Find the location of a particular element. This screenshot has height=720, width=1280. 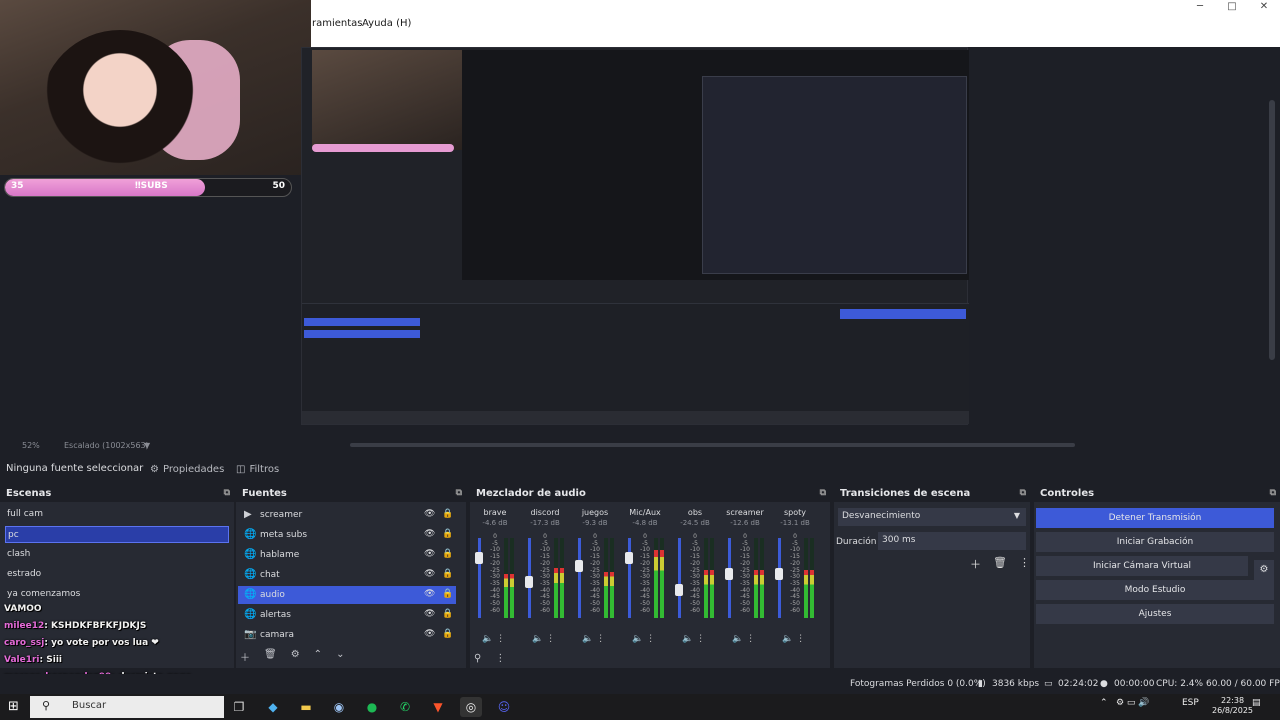

language-indicator: ESP is located at coordinates (1190, 703).